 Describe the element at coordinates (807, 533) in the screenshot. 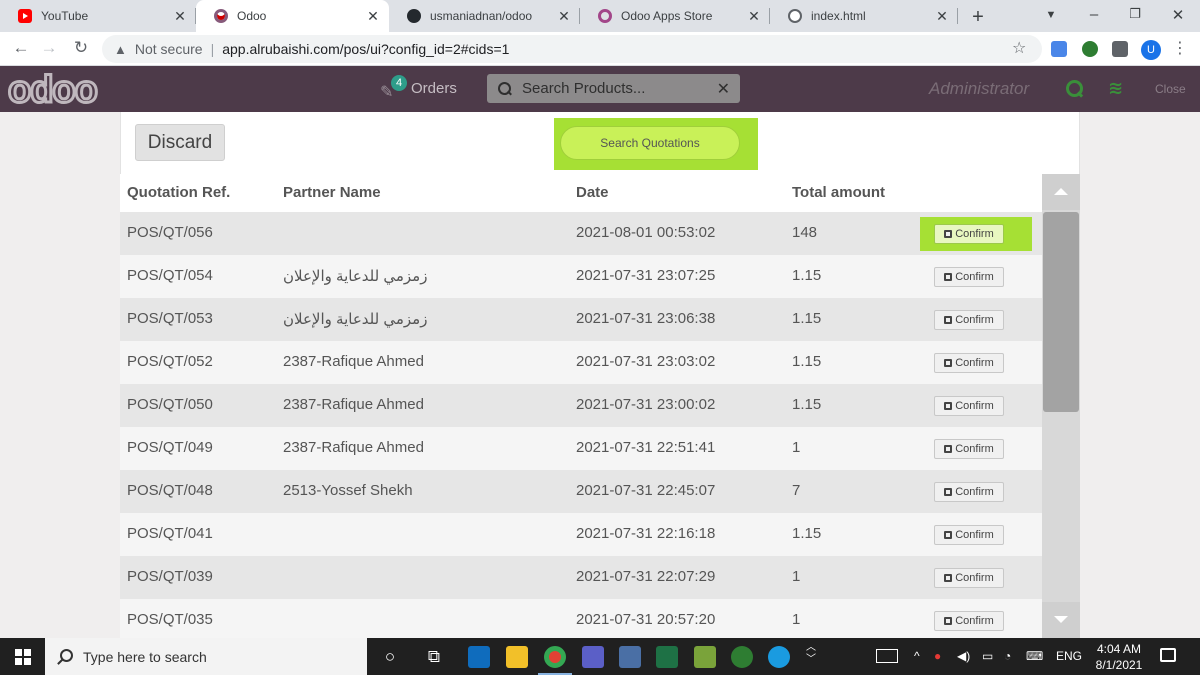

I see `total-amount: 1.15` at that location.